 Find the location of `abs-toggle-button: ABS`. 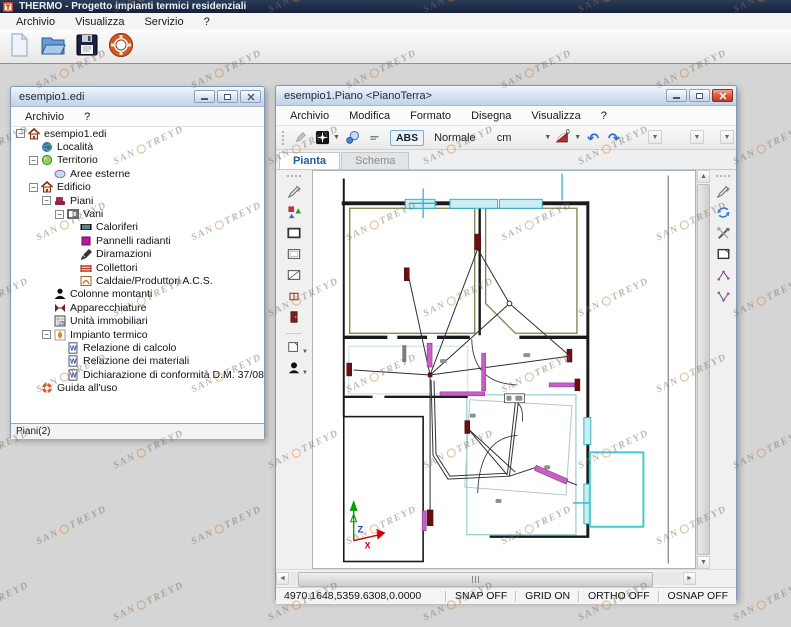

abs-toggle-button: ABS is located at coordinates (407, 137).